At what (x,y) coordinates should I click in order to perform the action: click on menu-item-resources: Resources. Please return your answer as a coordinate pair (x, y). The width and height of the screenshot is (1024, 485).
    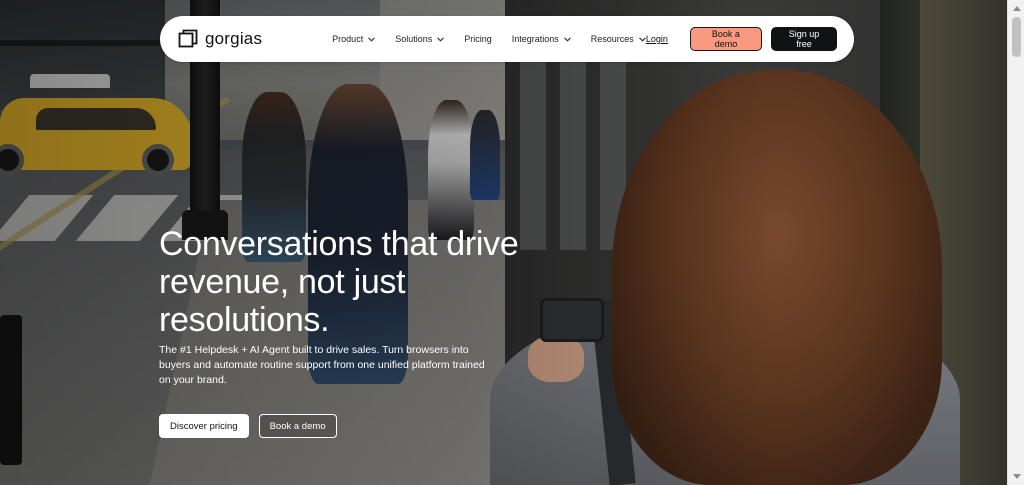
    Looking at the image, I should click on (618, 39).